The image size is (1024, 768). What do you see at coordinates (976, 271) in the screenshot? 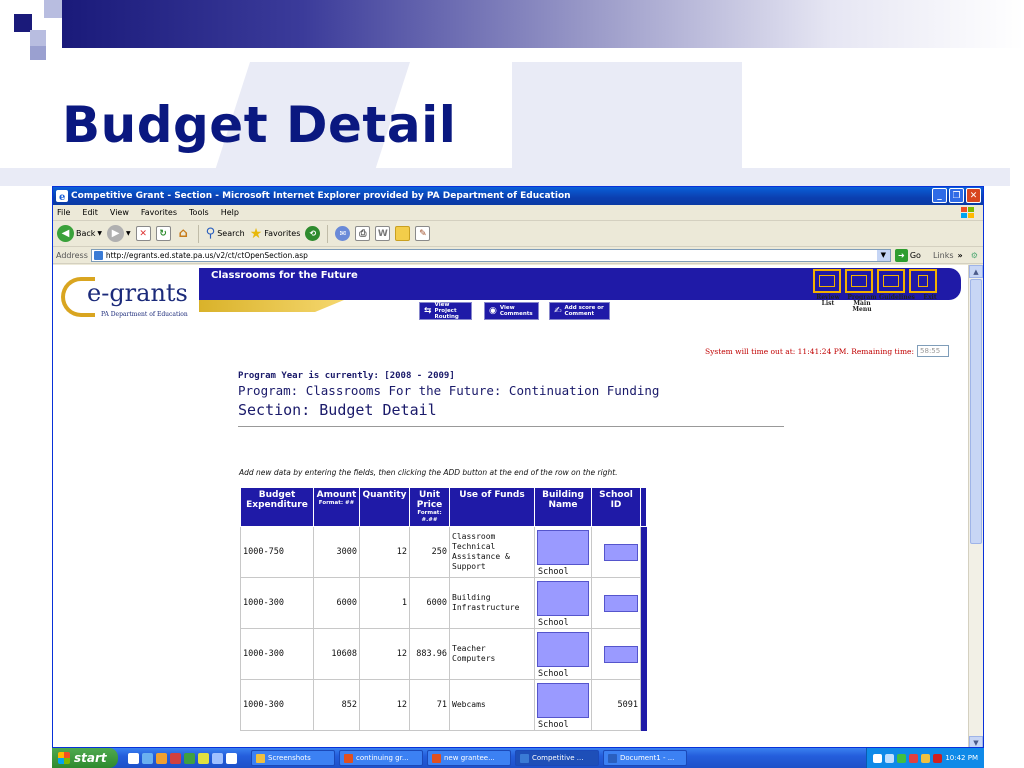
I see `scroll-up-icon: ▲` at bounding box center [976, 271].